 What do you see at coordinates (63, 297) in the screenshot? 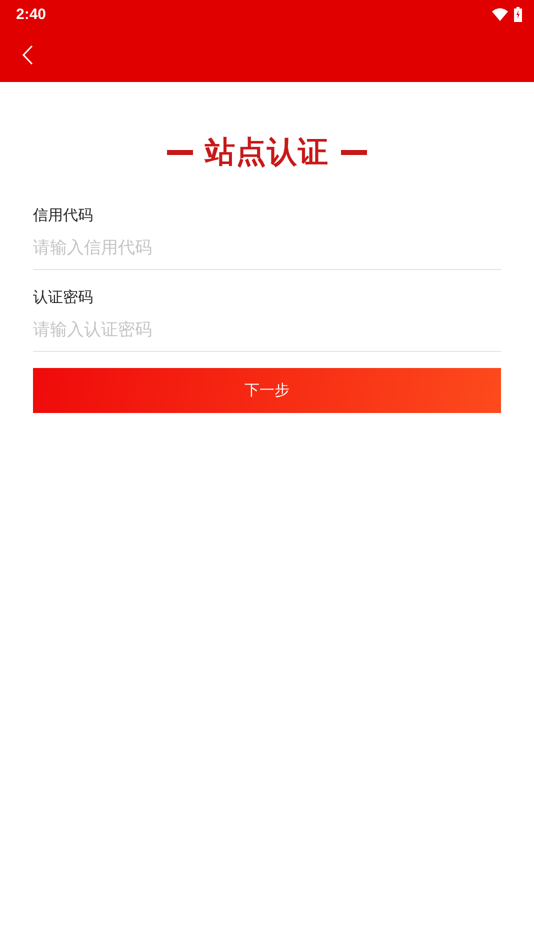
I see `field-label: 认证密码` at bounding box center [63, 297].